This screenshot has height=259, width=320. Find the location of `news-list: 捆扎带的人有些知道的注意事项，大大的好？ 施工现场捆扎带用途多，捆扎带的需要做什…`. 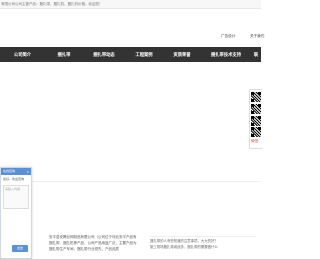

news-list: 捆扎带的人有些知道的注意事项，大大的好？ 施工现场捆扎带用途多，捆扎带的需要做什… is located at coordinates (203, 244).